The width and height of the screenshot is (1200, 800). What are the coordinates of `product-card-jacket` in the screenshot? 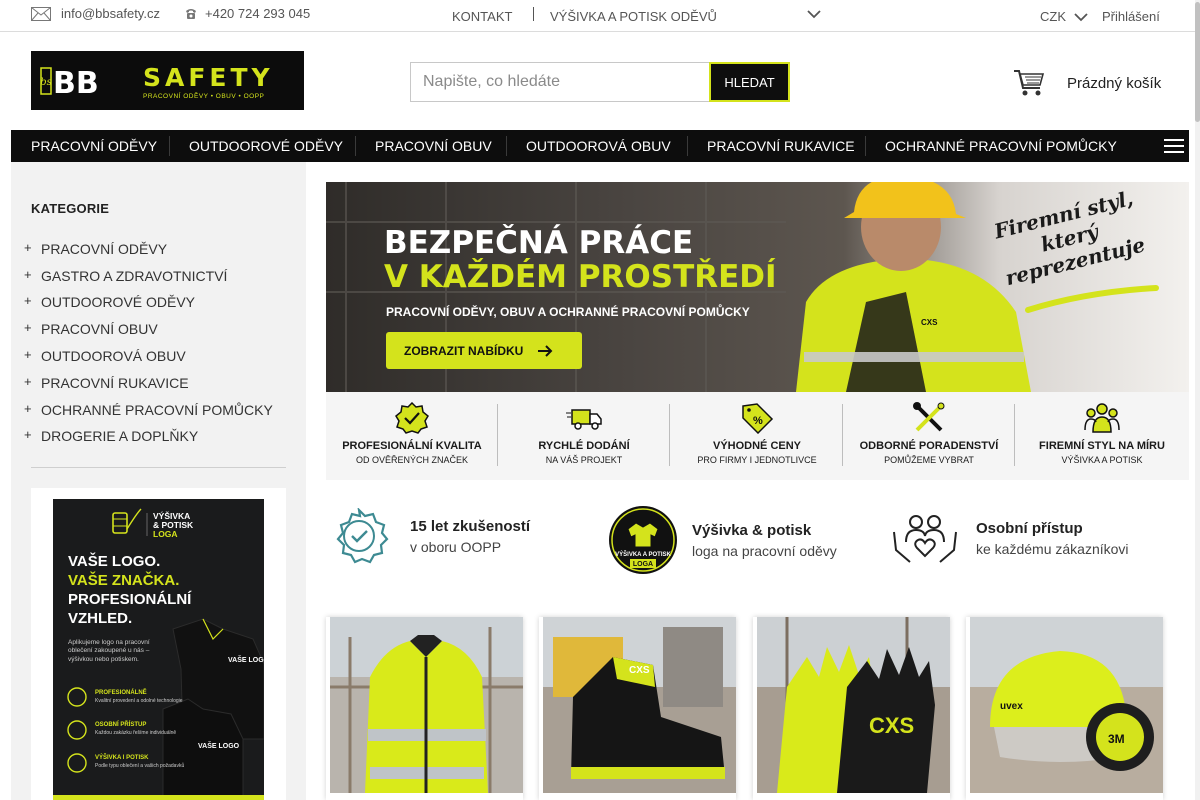 It's located at (424, 708).